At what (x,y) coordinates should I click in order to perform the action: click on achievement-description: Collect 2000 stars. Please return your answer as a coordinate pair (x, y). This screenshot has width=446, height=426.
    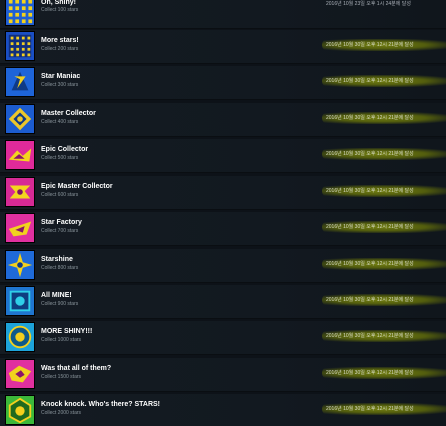
    Looking at the image, I should click on (61, 413).